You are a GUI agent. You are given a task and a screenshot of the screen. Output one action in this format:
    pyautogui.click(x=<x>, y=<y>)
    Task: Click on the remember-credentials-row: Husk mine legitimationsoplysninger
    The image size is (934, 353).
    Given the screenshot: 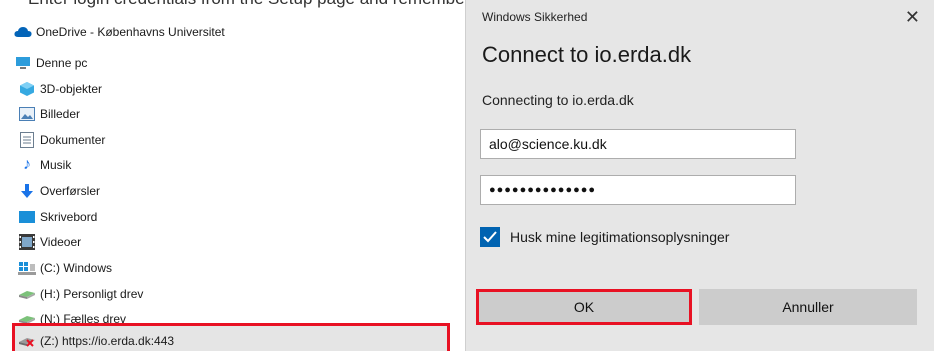 What is the action you would take?
    pyautogui.click(x=604, y=237)
    